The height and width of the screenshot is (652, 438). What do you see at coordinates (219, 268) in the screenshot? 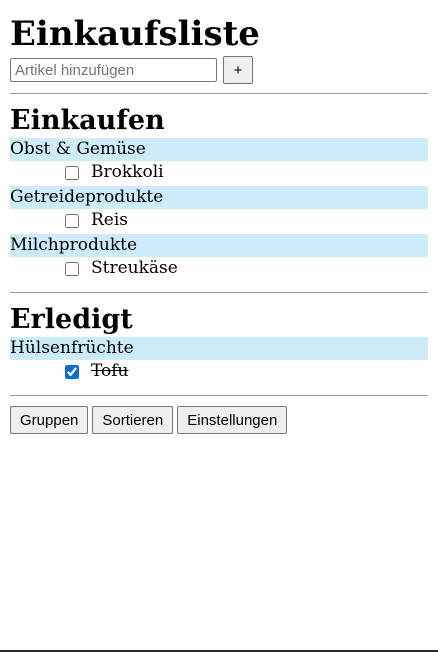
I see `list-item: Streukäse` at bounding box center [219, 268].